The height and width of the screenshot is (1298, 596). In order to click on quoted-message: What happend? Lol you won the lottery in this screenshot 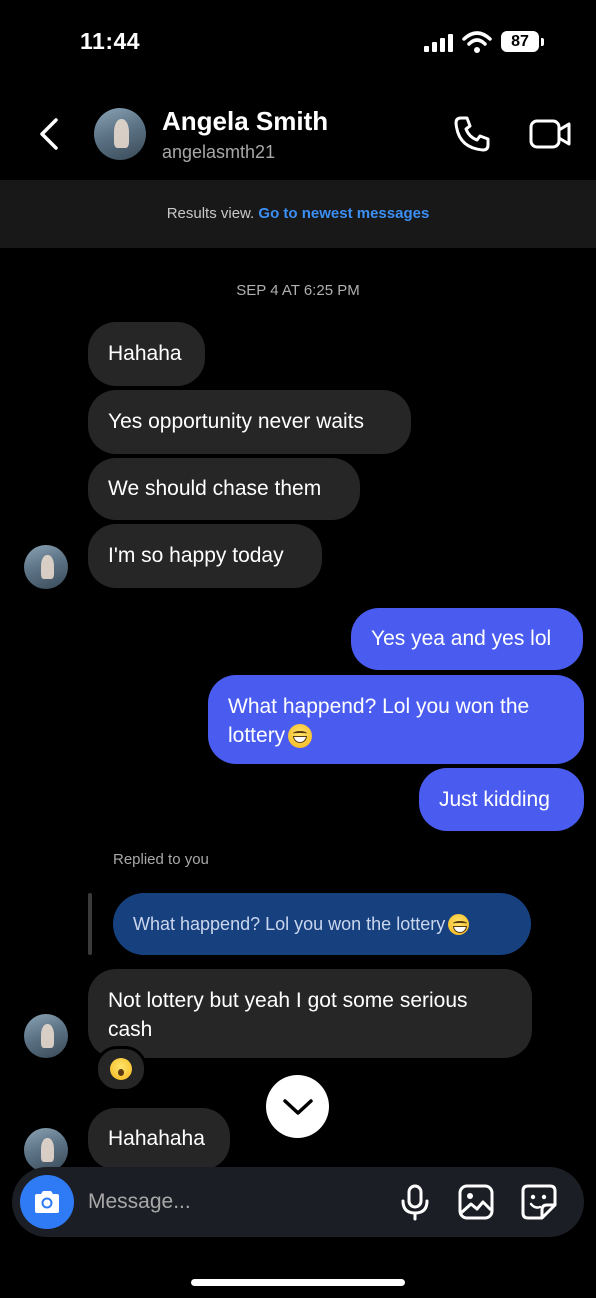, I will do `click(322, 924)`.